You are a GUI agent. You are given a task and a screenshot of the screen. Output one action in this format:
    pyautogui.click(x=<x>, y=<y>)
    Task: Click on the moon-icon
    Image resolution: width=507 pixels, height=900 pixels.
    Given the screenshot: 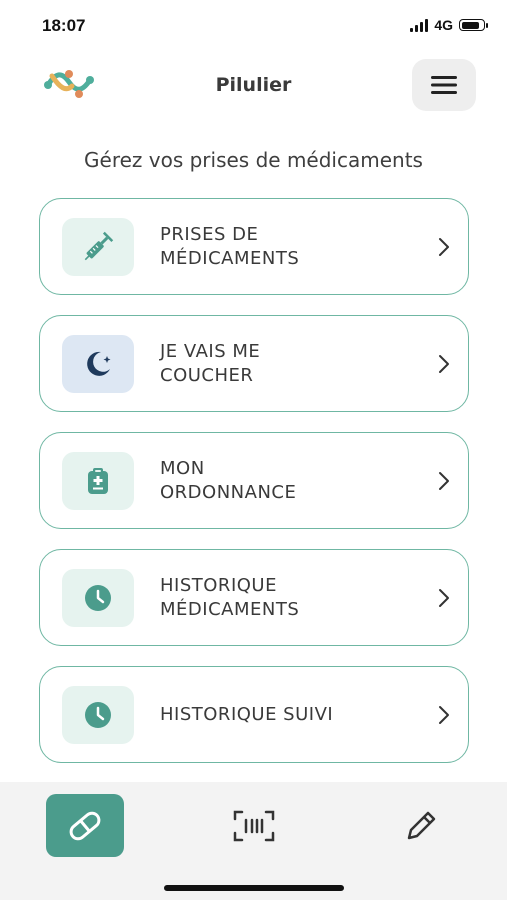 What is the action you would take?
    pyautogui.click(x=98, y=364)
    